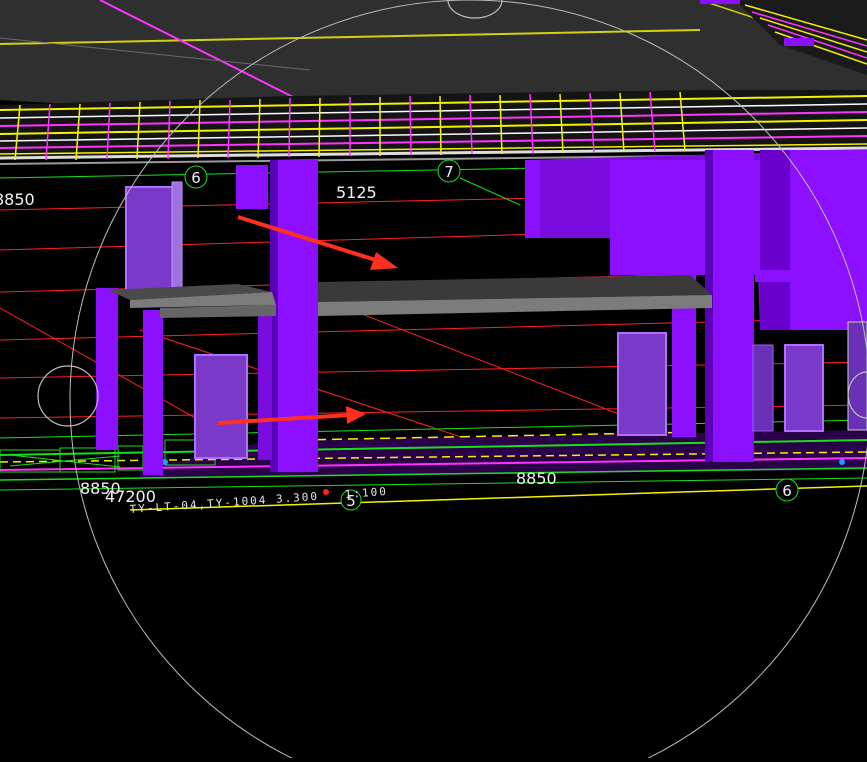 The height and width of the screenshot is (762, 867). Describe the element at coordinates (258, 500) in the screenshot. I see `drawing-plate-label: TY-LT-04,TY-1004 3.300 1:100` at that location.